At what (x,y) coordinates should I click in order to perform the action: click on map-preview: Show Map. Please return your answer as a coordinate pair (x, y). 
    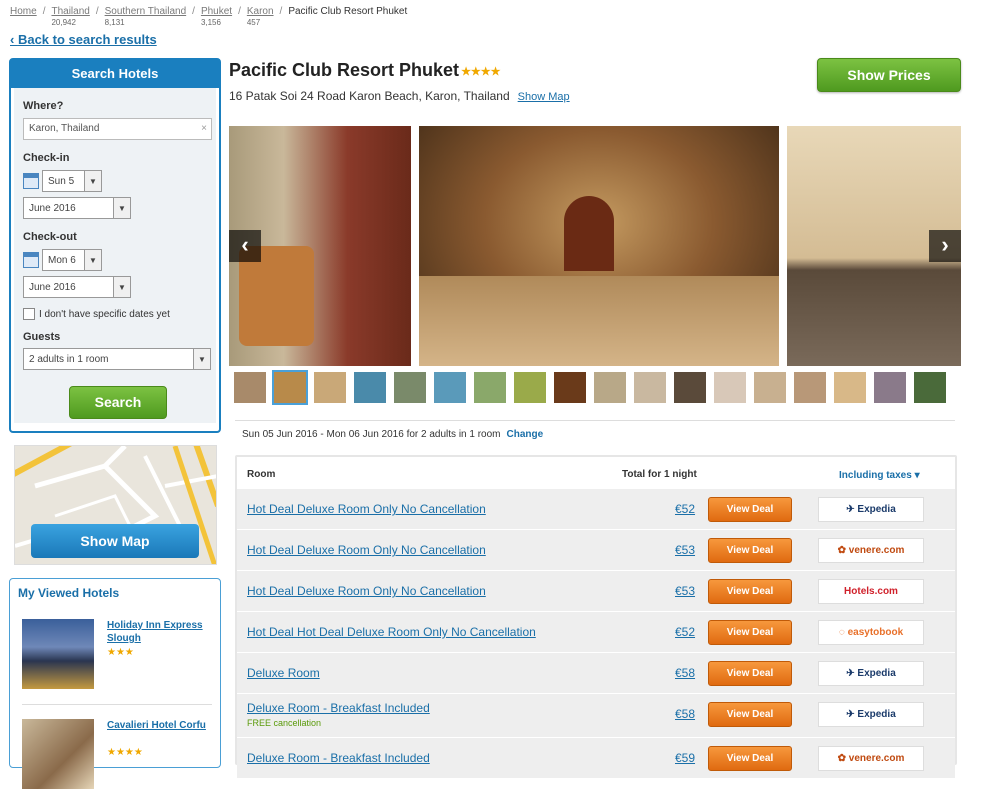
    Looking at the image, I should click on (115, 505).